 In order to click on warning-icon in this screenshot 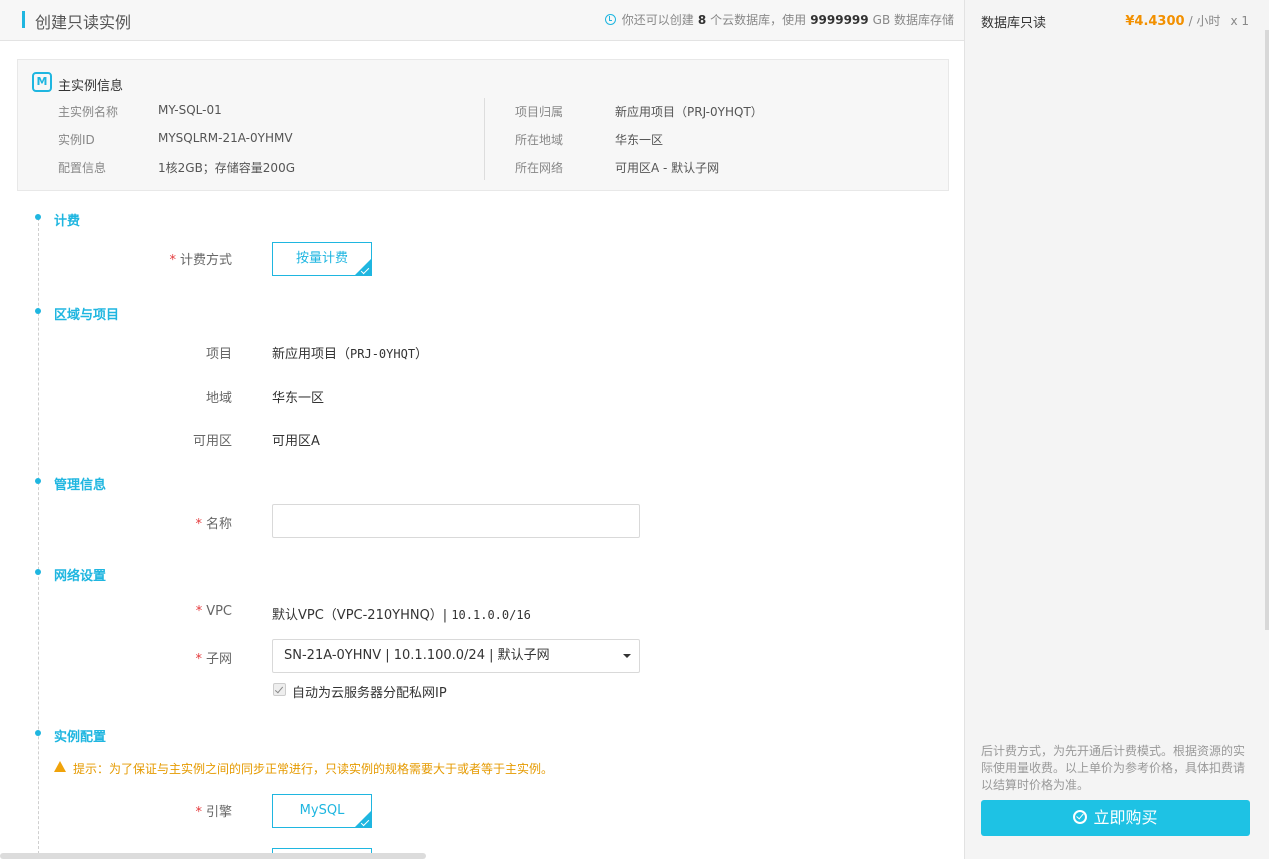, I will do `click(60, 766)`.